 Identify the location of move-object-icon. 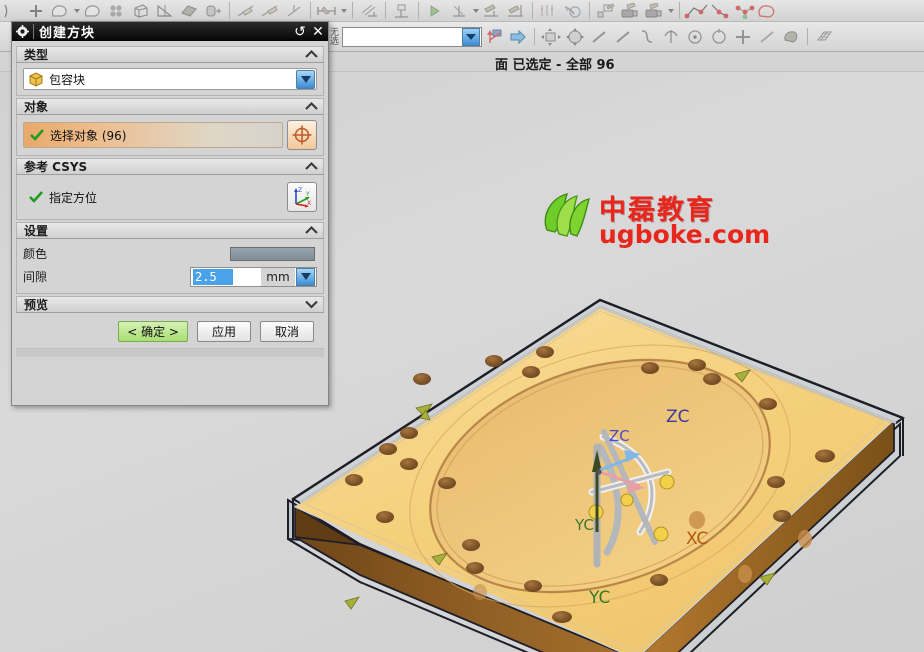
(551, 37).